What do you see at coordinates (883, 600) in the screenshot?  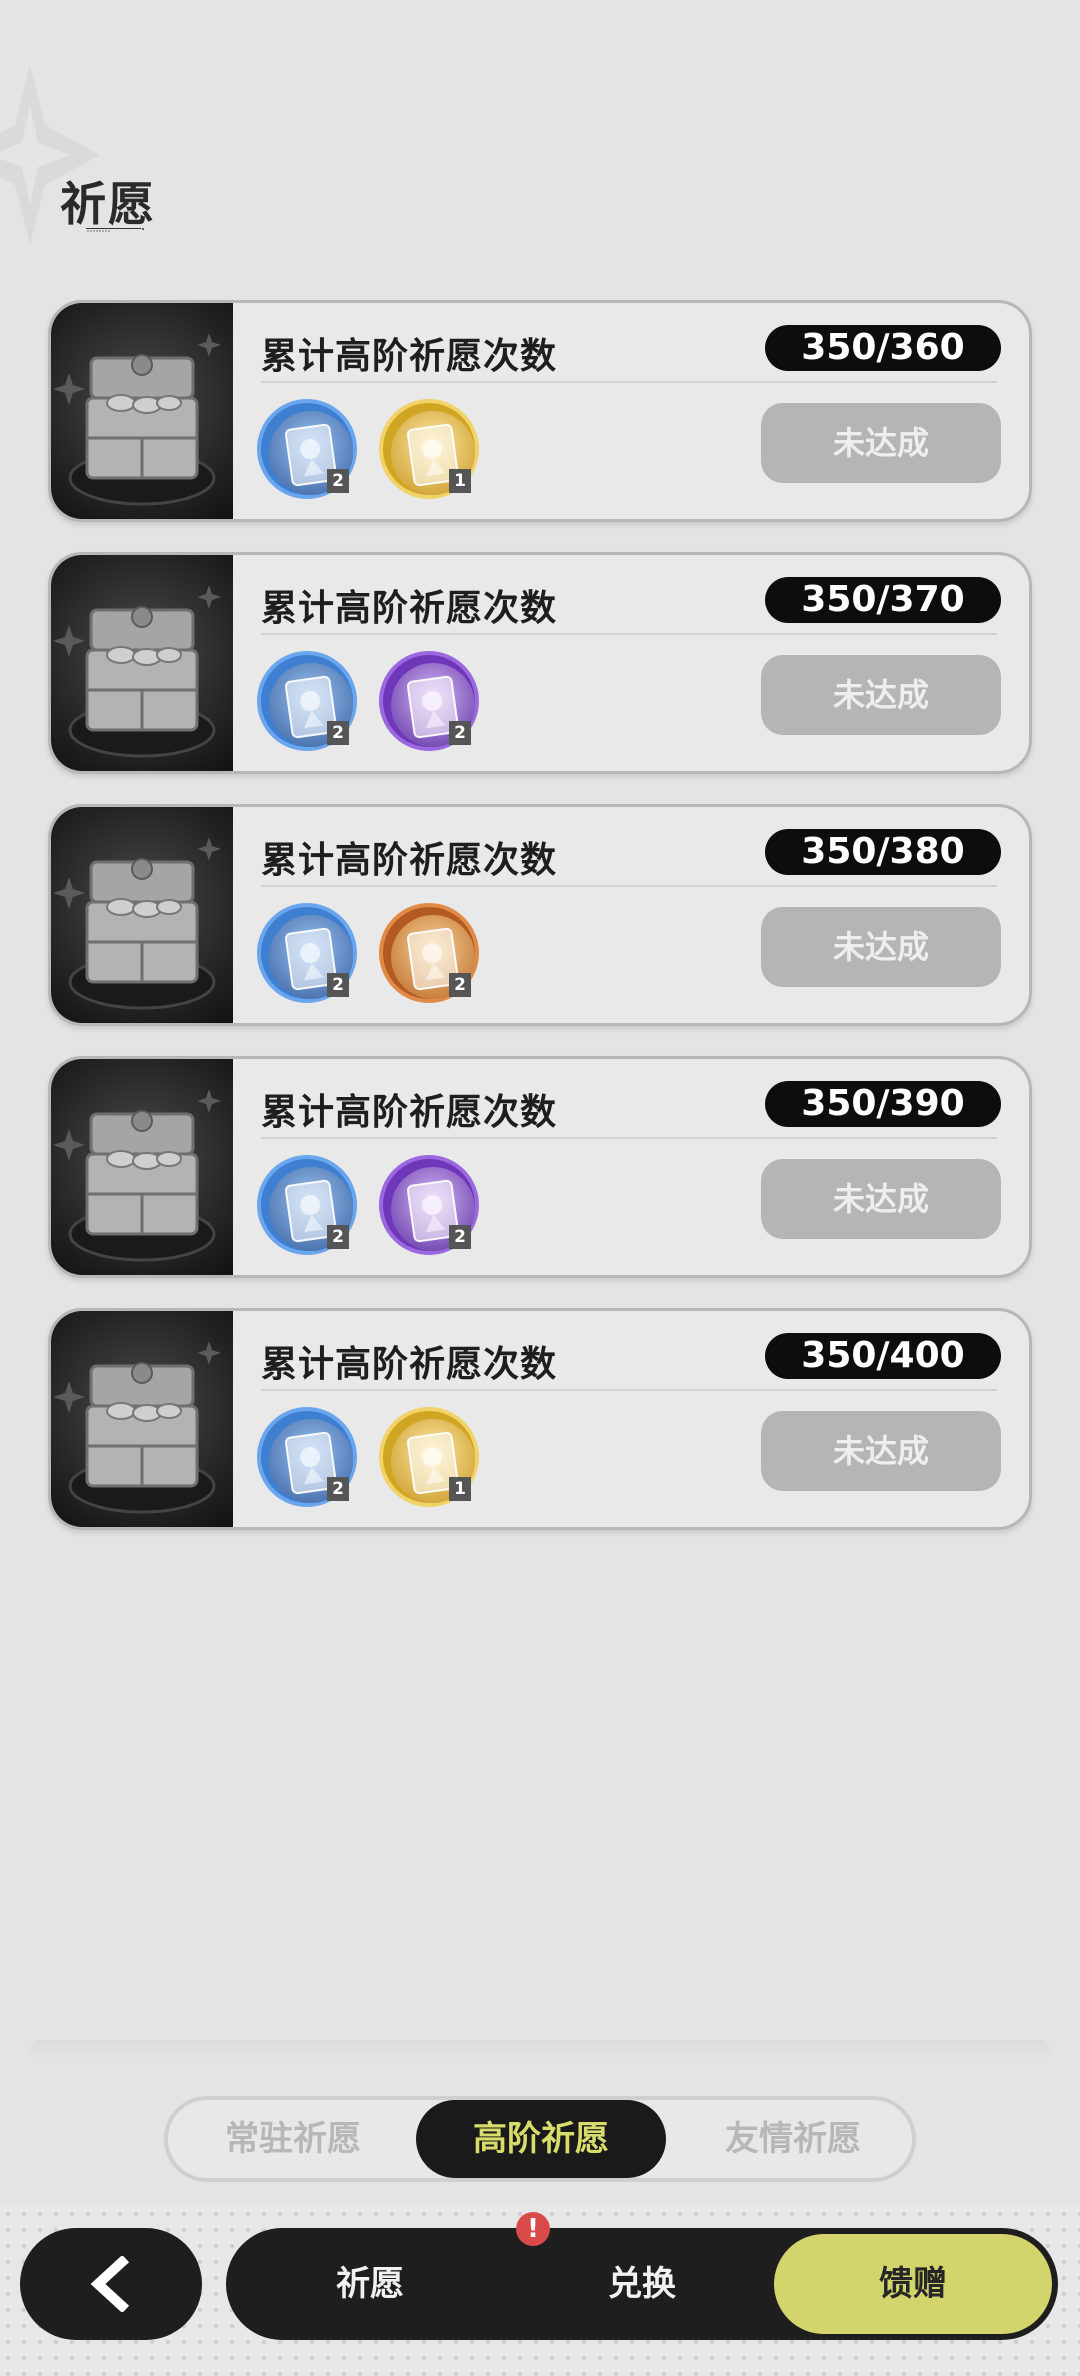 I see `progress-badge: 350/370` at bounding box center [883, 600].